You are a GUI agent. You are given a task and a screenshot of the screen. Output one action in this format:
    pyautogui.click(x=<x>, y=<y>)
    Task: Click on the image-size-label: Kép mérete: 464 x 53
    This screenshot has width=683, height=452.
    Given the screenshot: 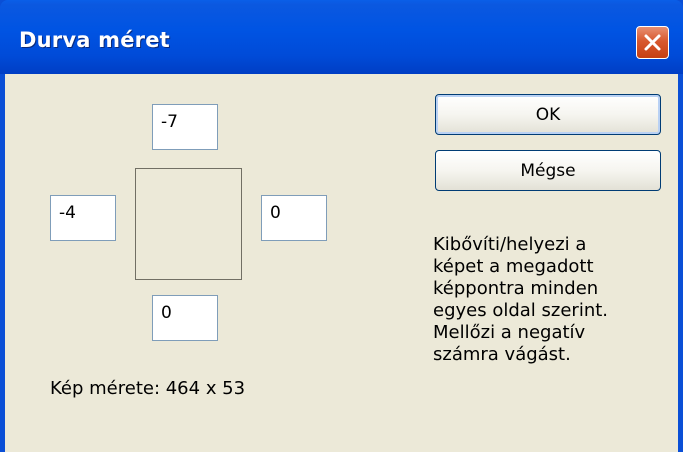 What is the action you would take?
    pyautogui.click(x=148, y=388)
    